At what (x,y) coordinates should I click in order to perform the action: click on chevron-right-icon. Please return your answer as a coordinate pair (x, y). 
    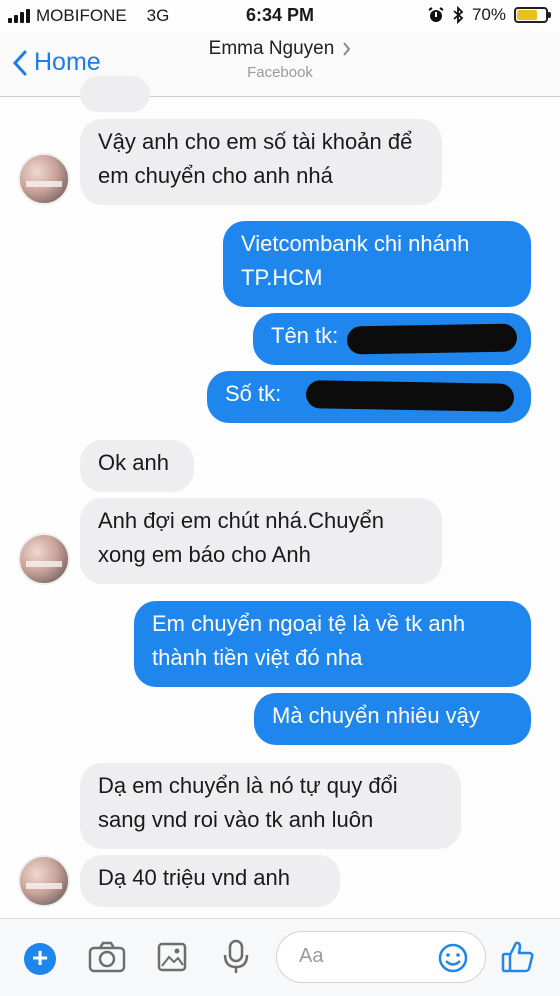
    Looking at the image, I should click on (347, 49).